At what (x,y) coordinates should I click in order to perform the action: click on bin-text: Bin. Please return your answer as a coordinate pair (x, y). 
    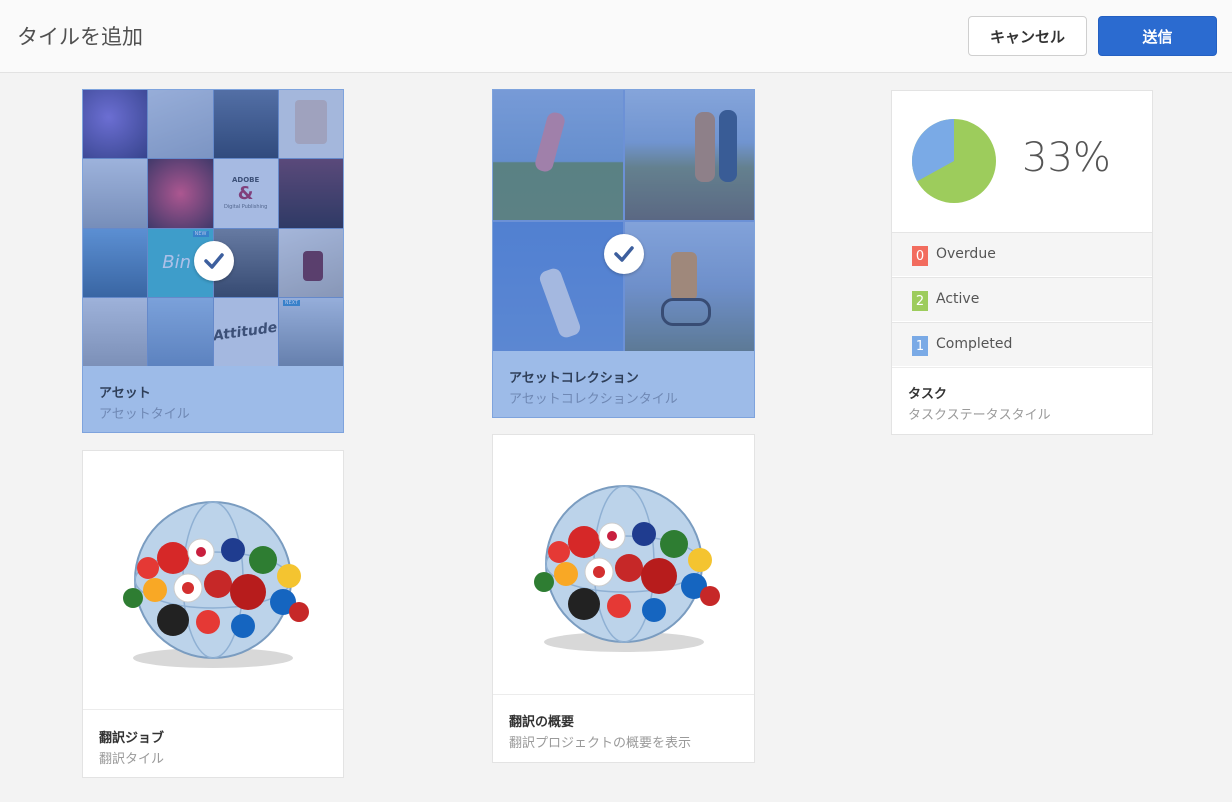
    Looking at the image, I should click on (177, 263).